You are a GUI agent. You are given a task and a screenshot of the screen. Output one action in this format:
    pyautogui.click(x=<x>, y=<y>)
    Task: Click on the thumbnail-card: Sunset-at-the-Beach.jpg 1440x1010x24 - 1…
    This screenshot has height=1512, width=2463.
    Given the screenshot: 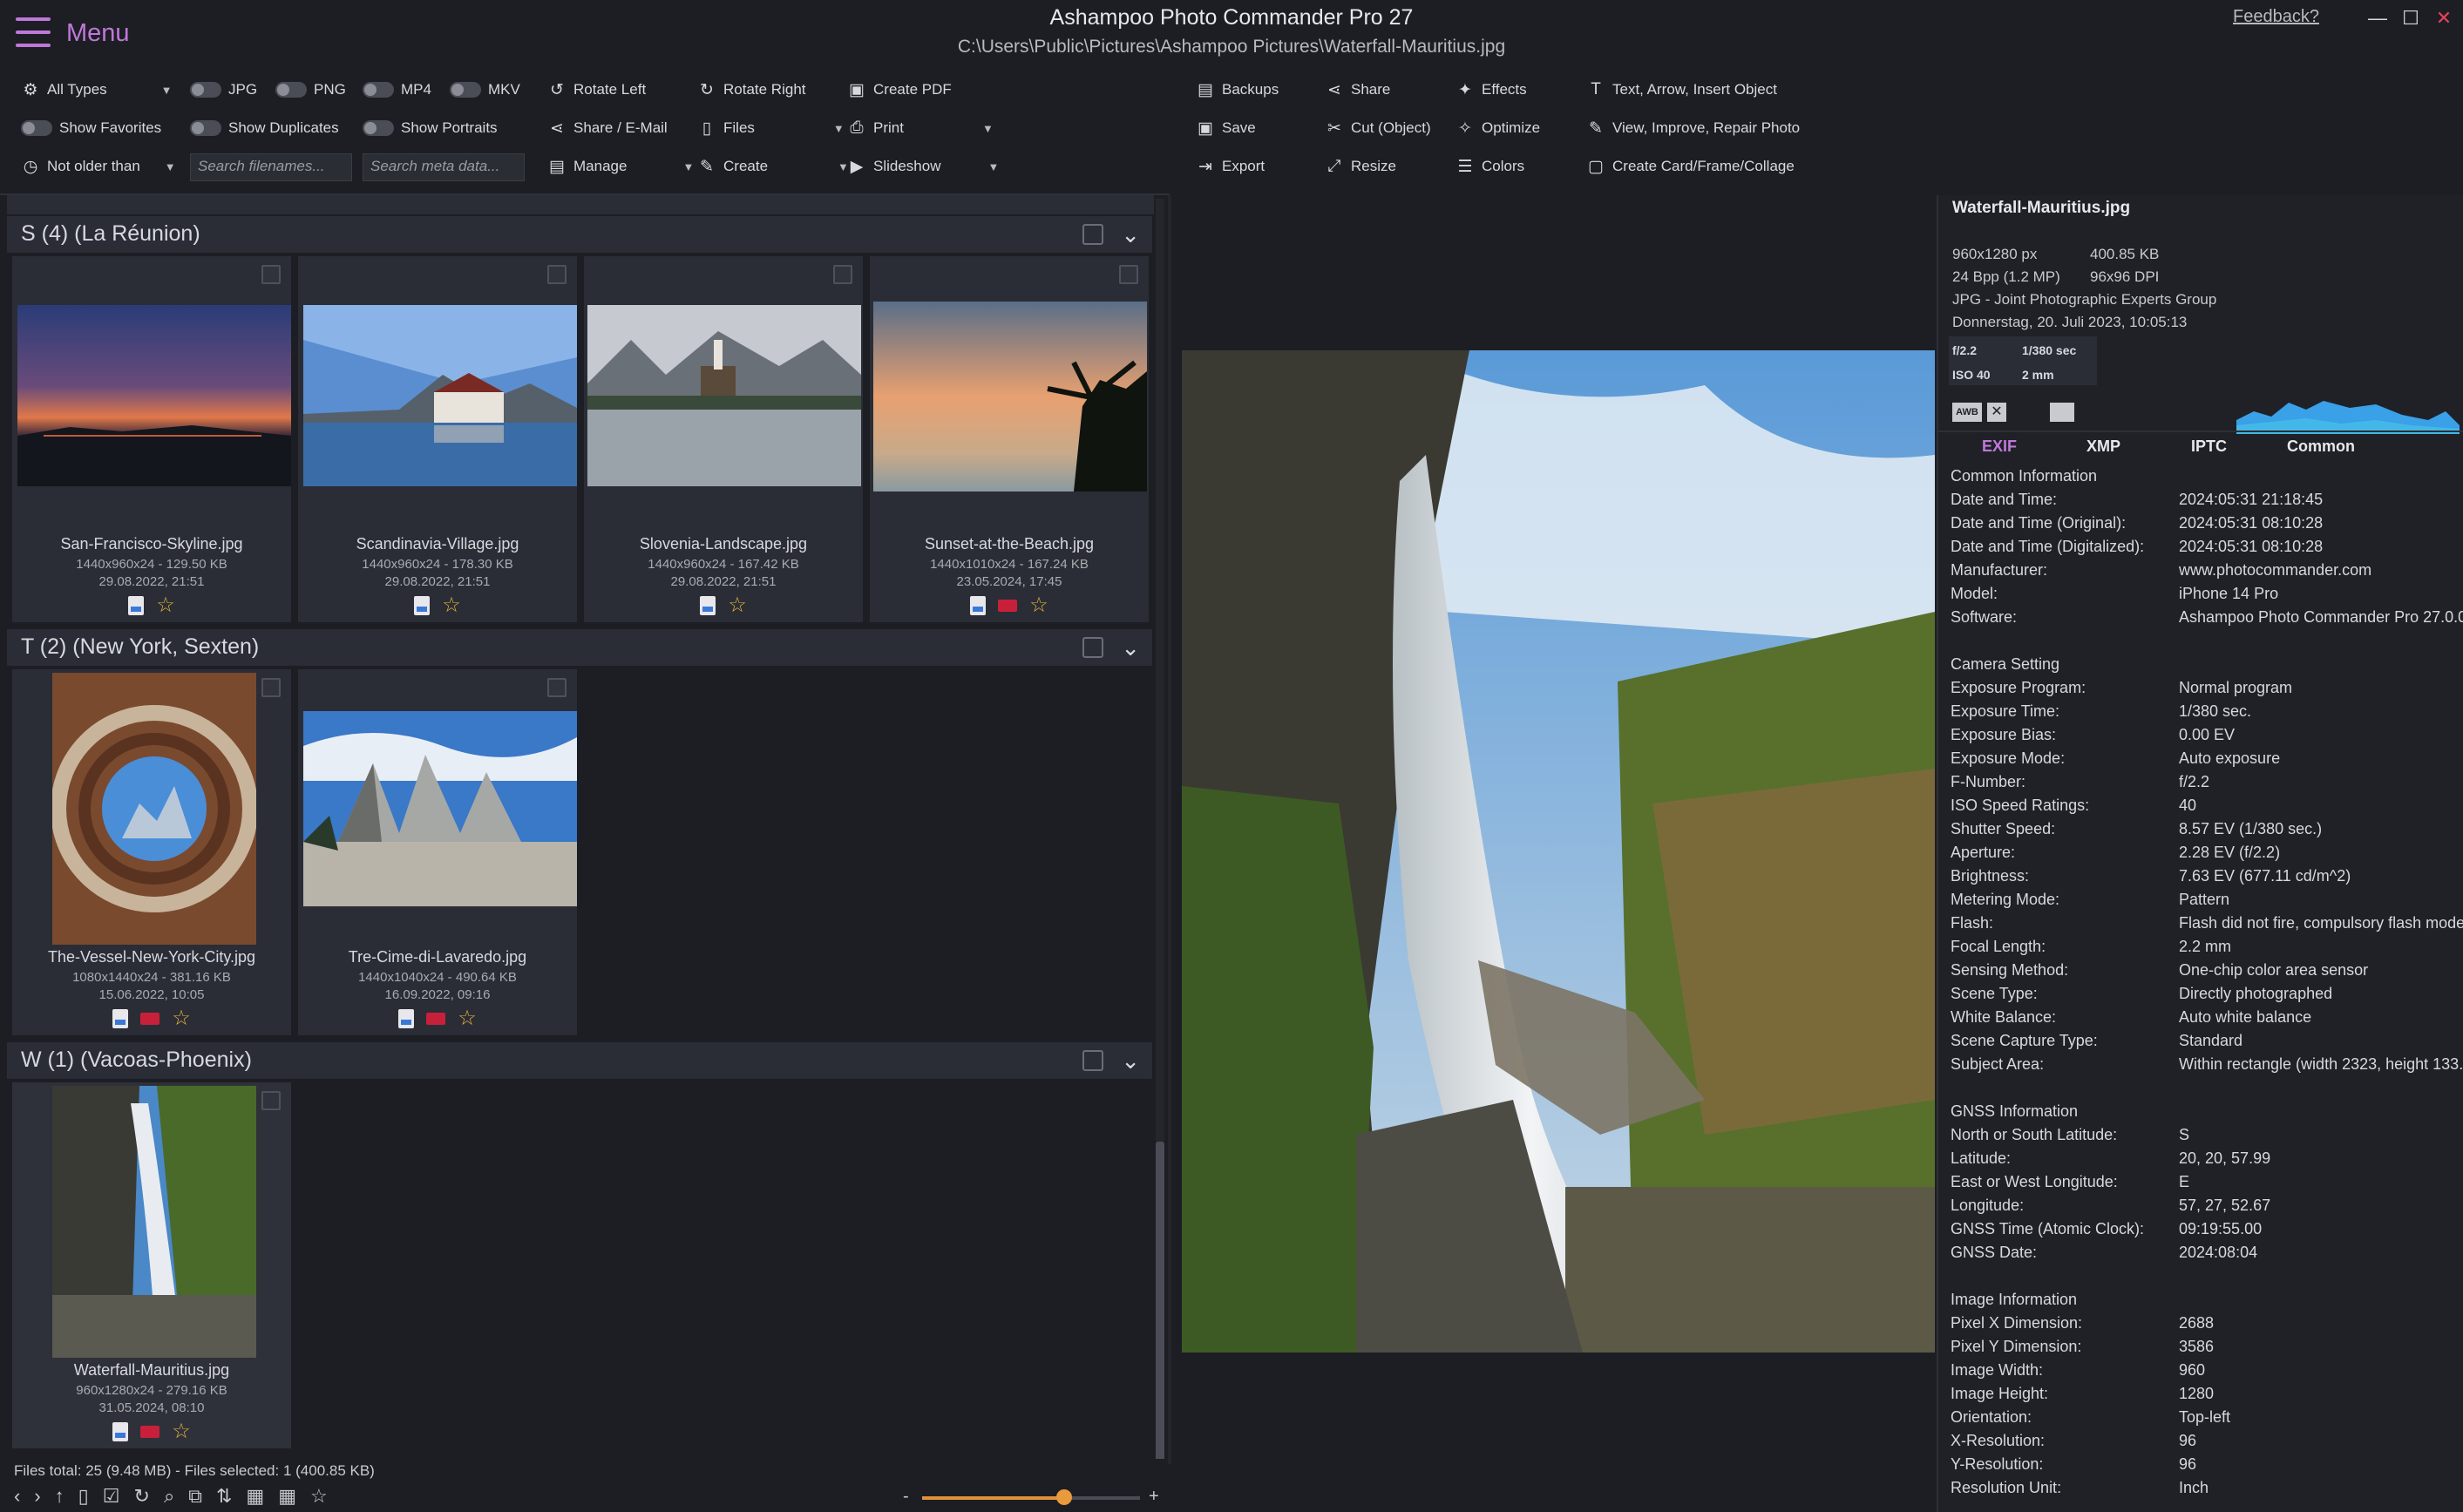 What is the action you would take?
    pyautogui.click(x=1009, y=439)
    